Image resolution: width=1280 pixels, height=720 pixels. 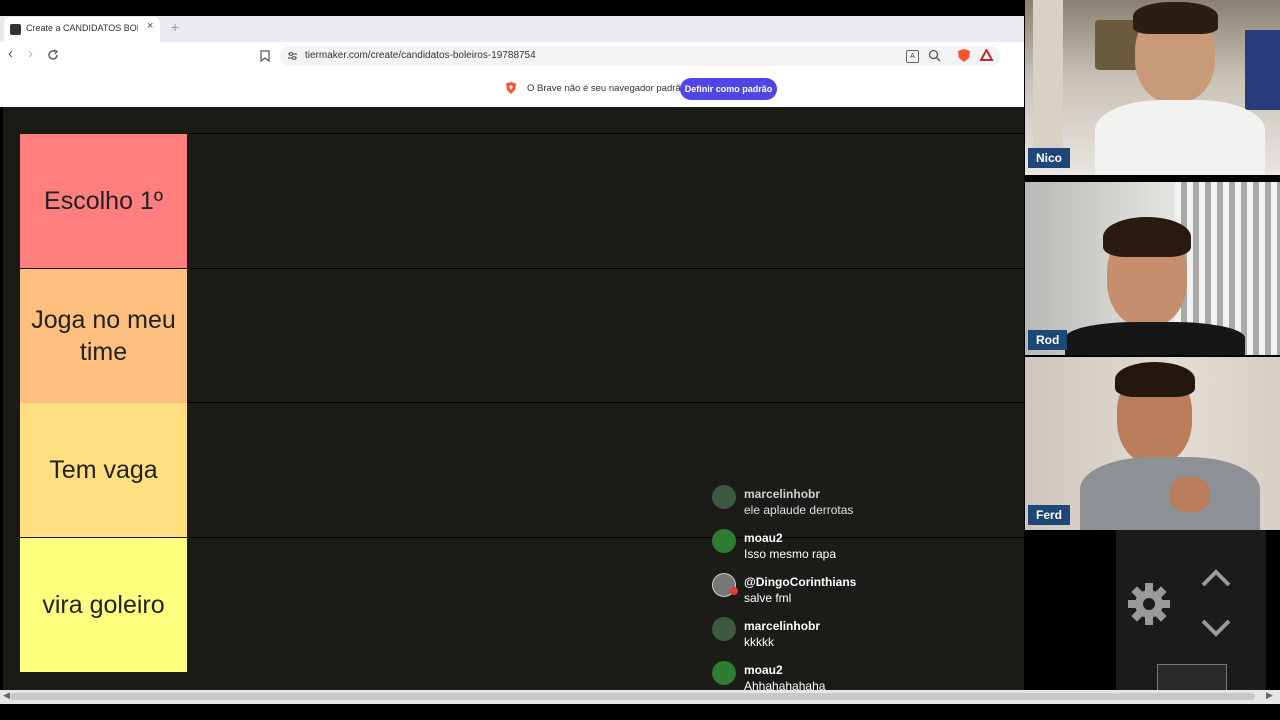 What do you see at coordinates (768, 598) in the screenshot?
I see `chat-message: salve fml` at bounding box center [768, 598].